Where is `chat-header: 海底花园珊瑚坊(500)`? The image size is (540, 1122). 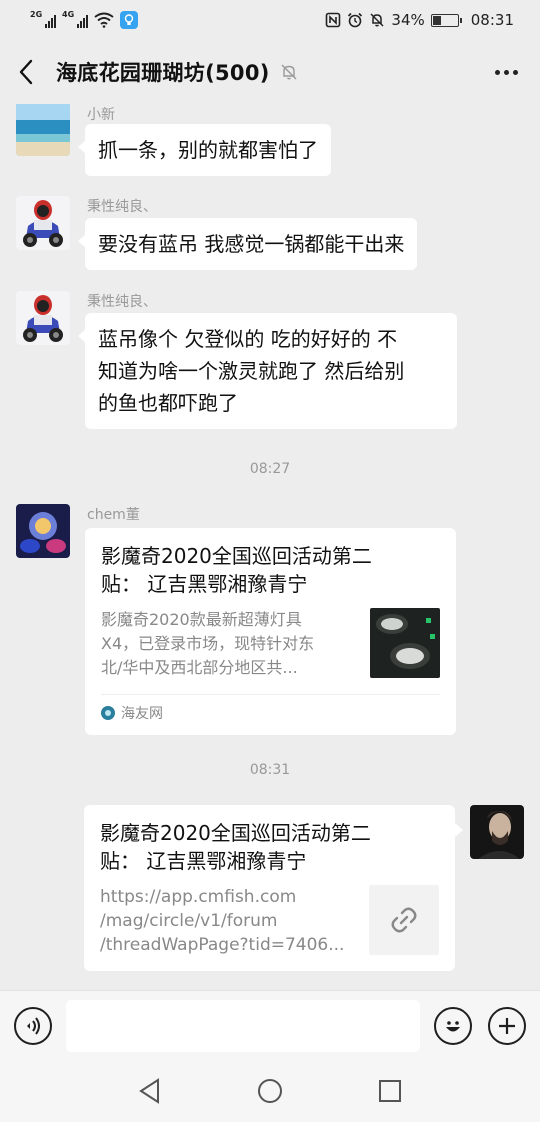 chat-header: 海底花园珊瑚坊(500) is located at coordinates (270, 72).